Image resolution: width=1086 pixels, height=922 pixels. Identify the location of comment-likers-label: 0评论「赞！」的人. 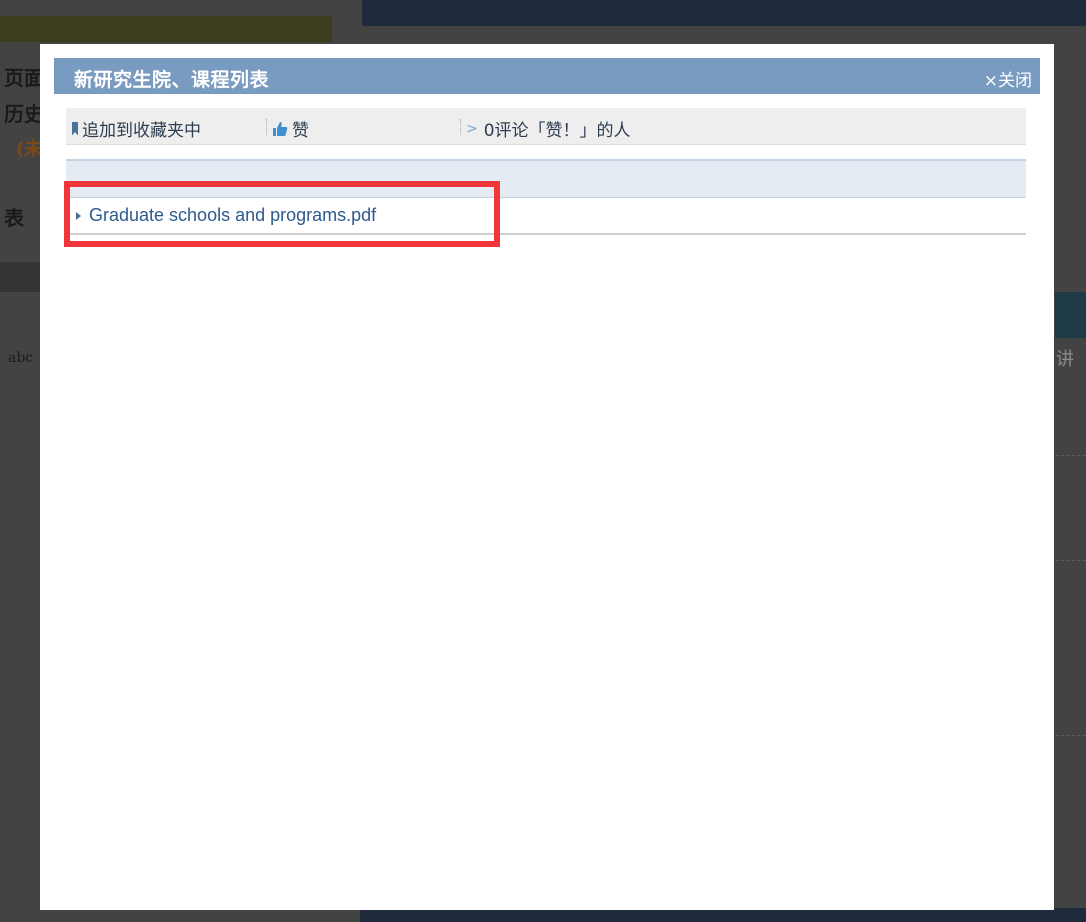
(557, 131).